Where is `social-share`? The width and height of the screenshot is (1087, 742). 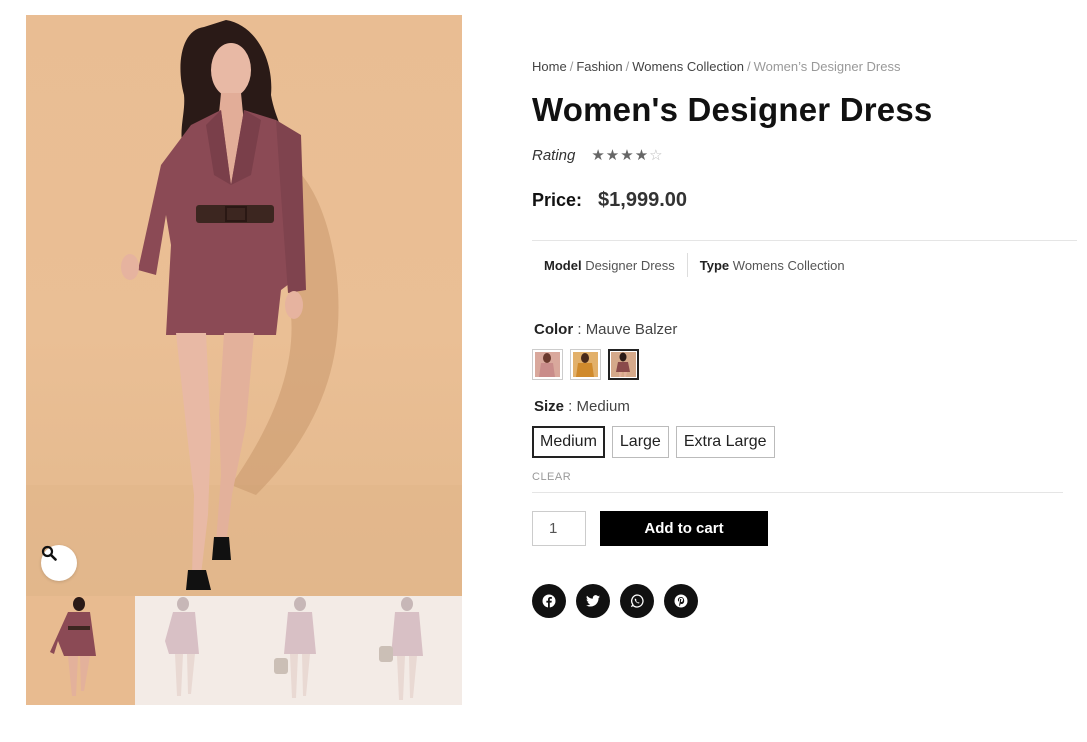 social-share is located at coordinates (615, 601).